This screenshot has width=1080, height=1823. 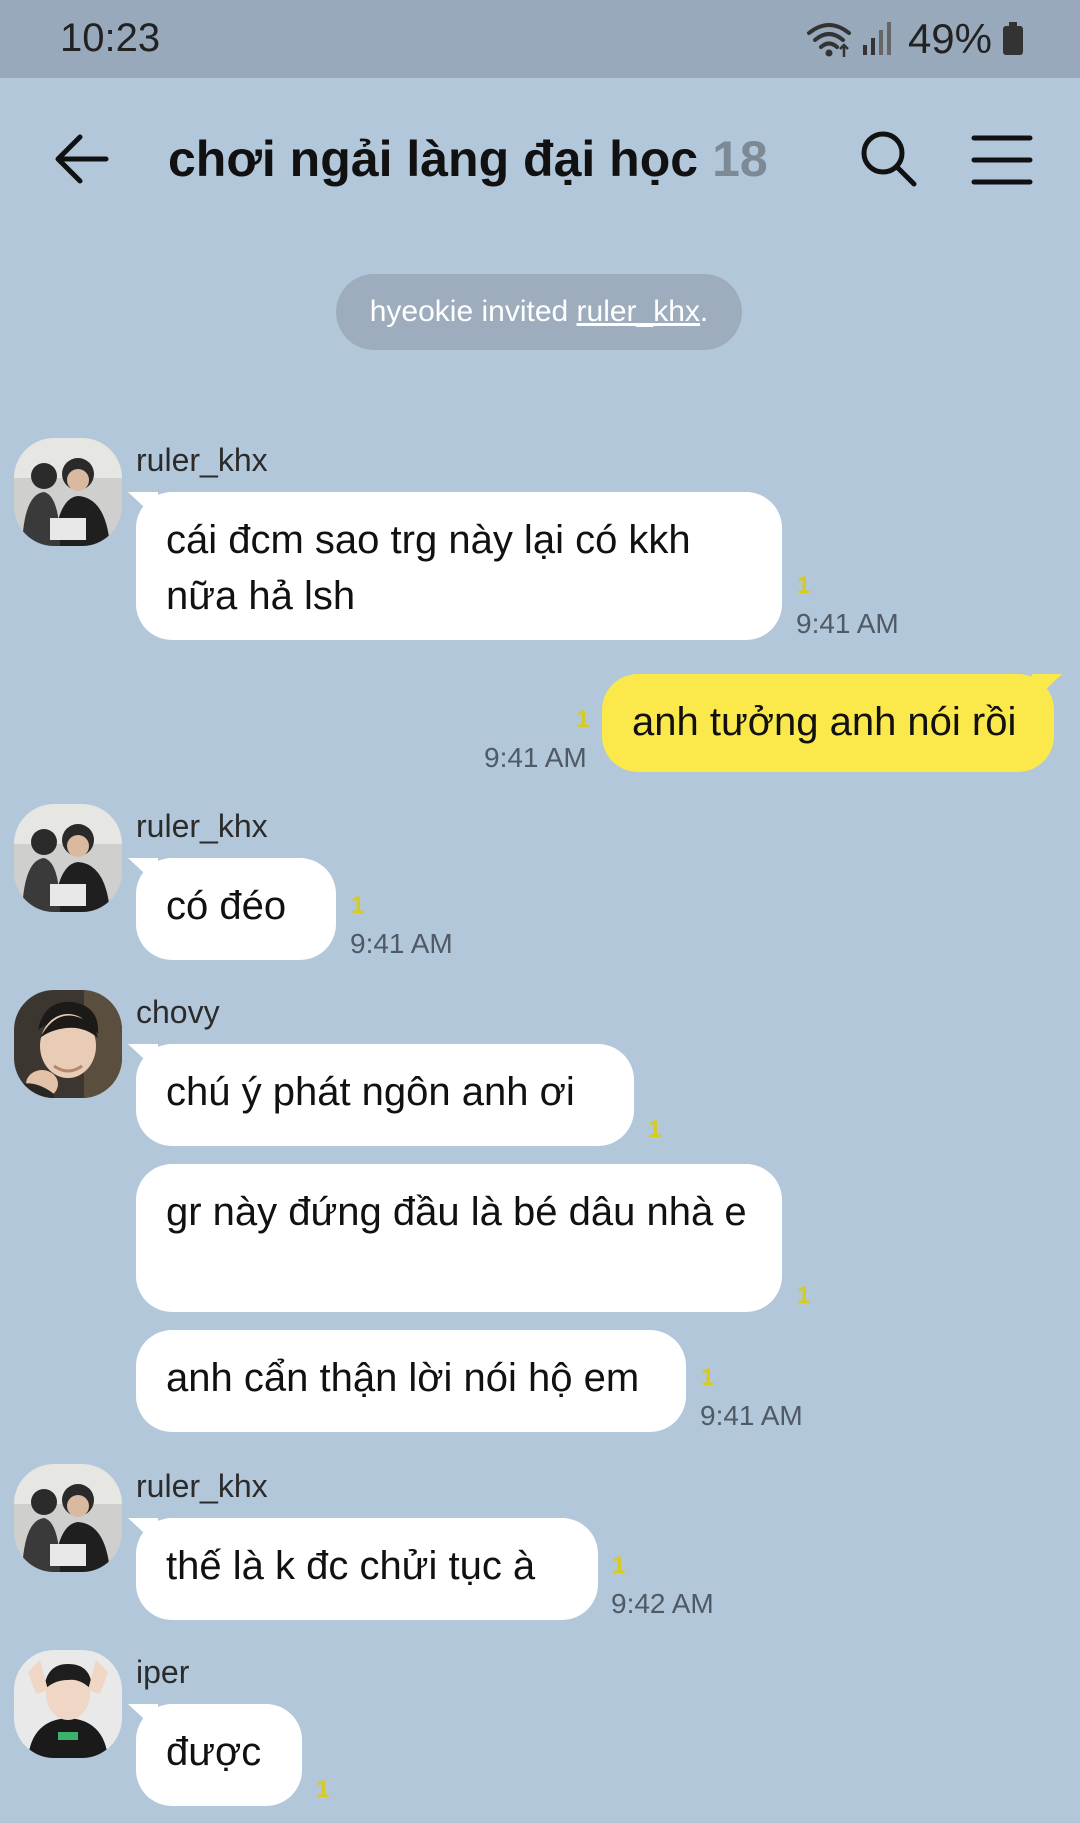 What do you see at coordinates (178, 1012) in the screenshot?
I see `sender-name: chovy` at bounding box center [178, 1012].